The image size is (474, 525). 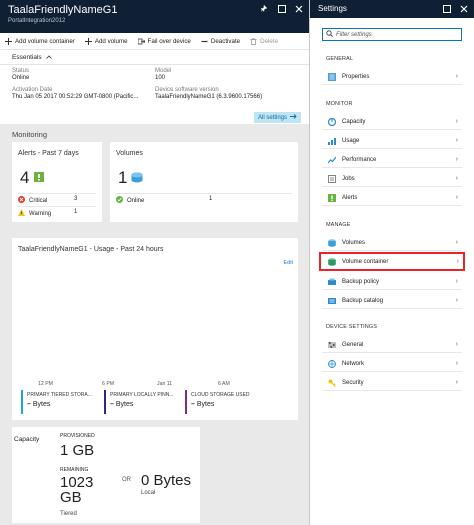 What do you see at coordinates (136, 200) in the screenshot?
I see `online-label: Online` at bounding box center [136, 200].